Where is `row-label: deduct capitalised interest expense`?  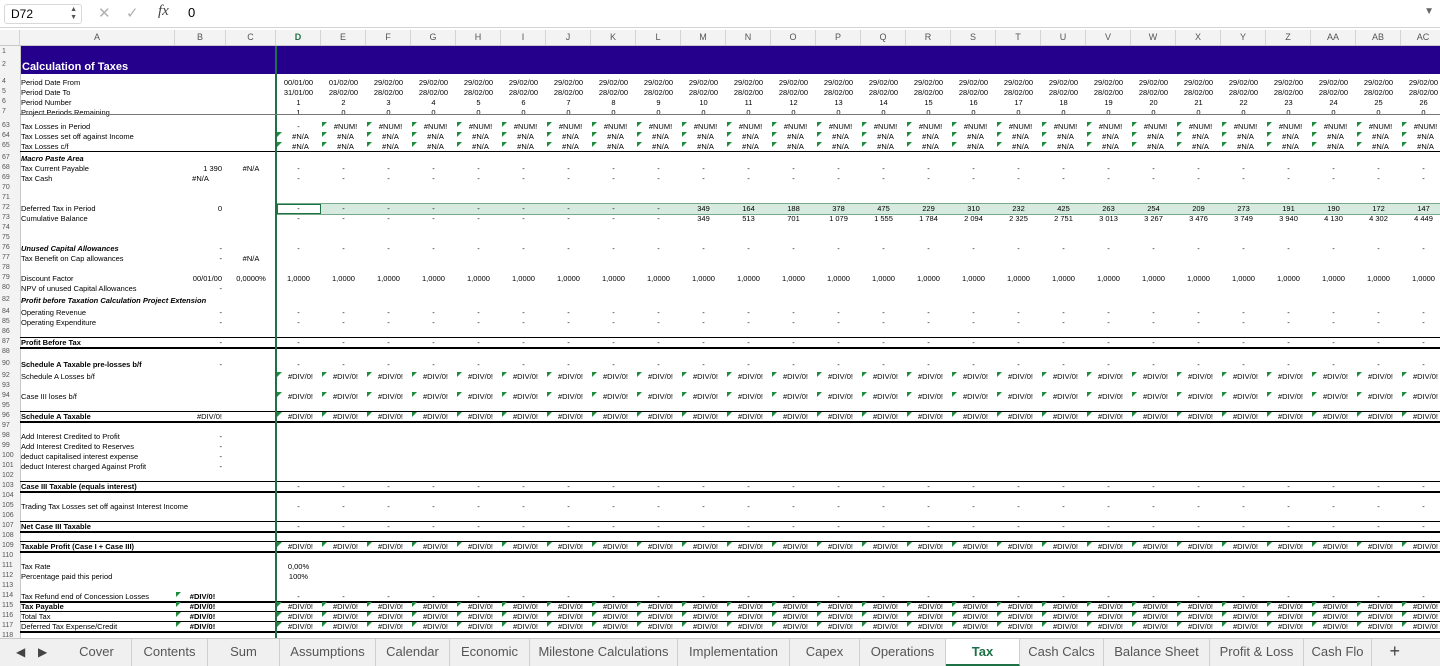
row-label: deduct capitalised interest expense is located at coordinates (79, 456).